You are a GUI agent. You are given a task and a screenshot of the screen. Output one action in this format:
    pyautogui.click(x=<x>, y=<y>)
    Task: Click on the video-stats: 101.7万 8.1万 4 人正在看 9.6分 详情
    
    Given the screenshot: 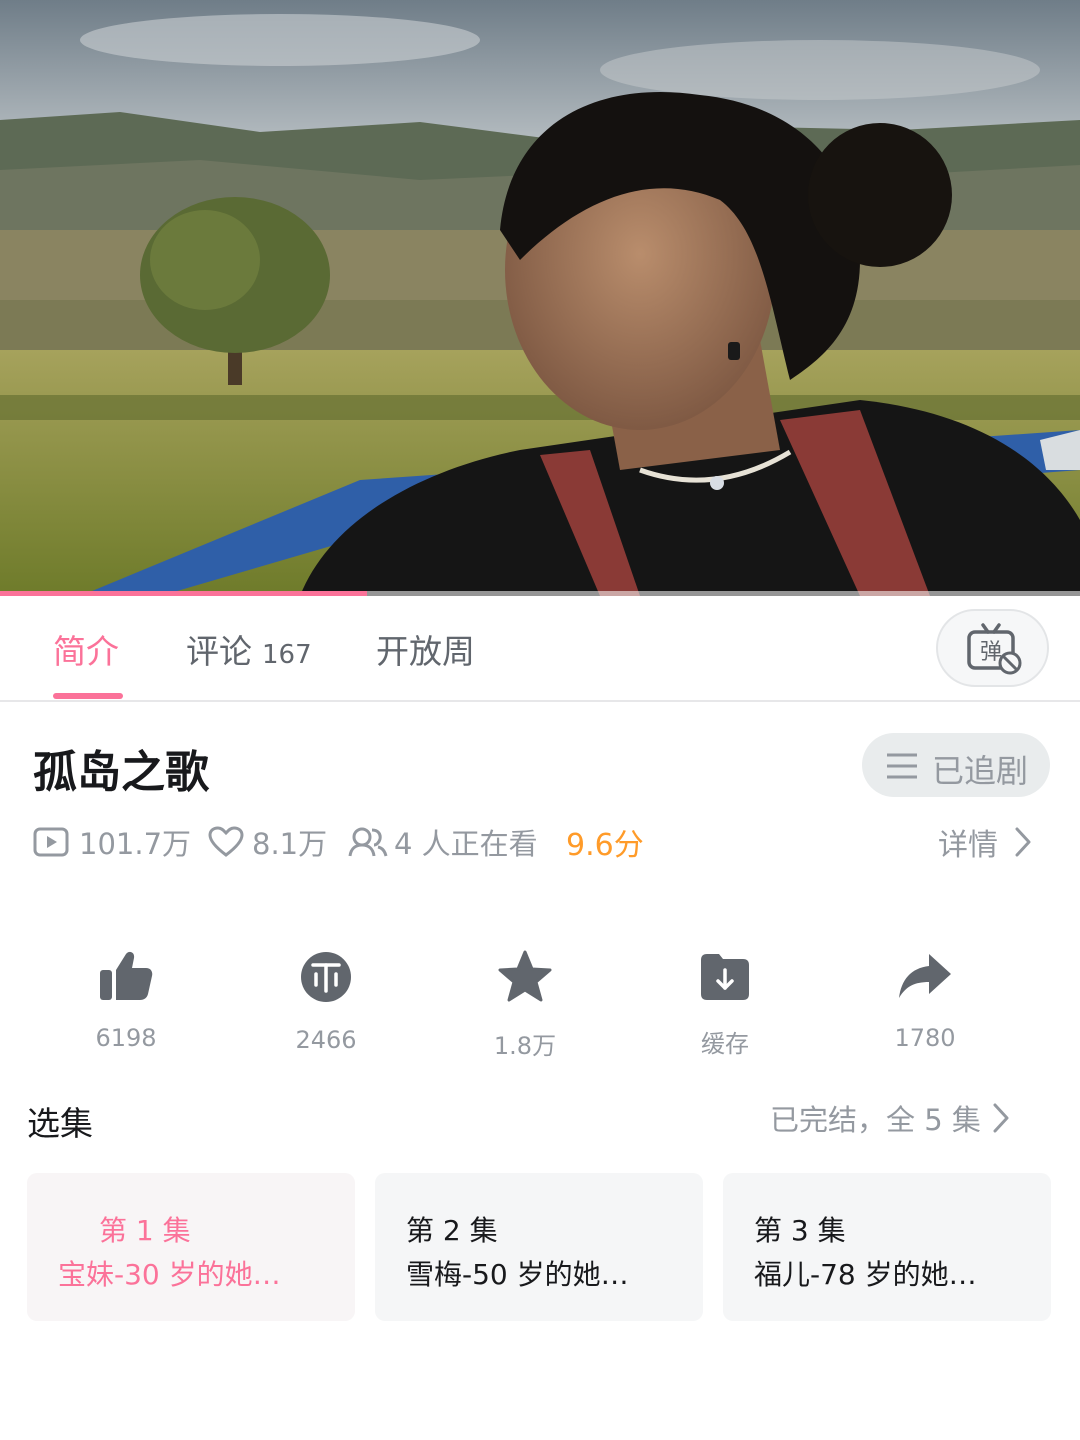 What is the action you would take?
    pyautogui.click(x=543, y=842)
    